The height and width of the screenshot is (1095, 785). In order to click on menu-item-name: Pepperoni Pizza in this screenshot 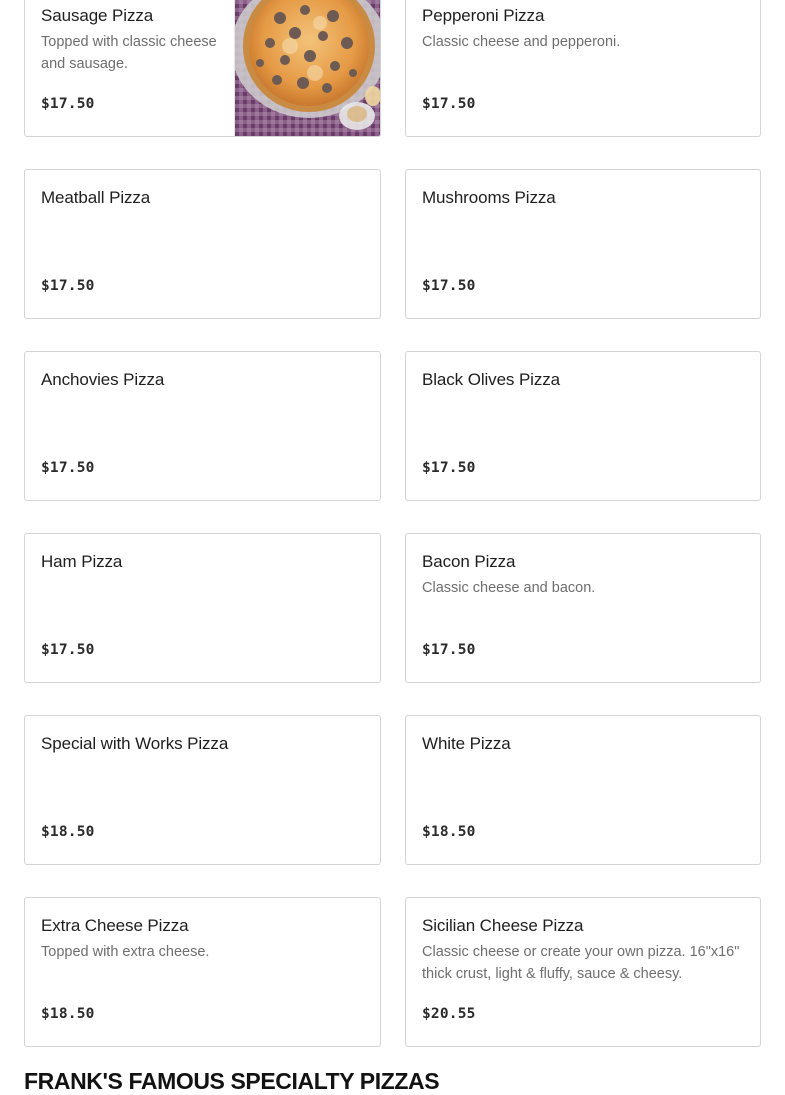, I will do `click(483, 15)`.